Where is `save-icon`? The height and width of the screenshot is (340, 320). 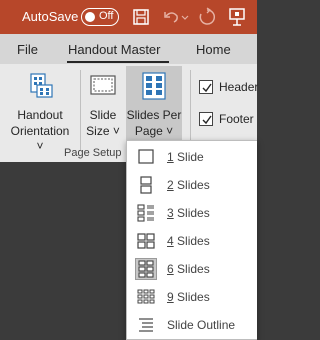
save-icon is located at coordinates (141, 17).